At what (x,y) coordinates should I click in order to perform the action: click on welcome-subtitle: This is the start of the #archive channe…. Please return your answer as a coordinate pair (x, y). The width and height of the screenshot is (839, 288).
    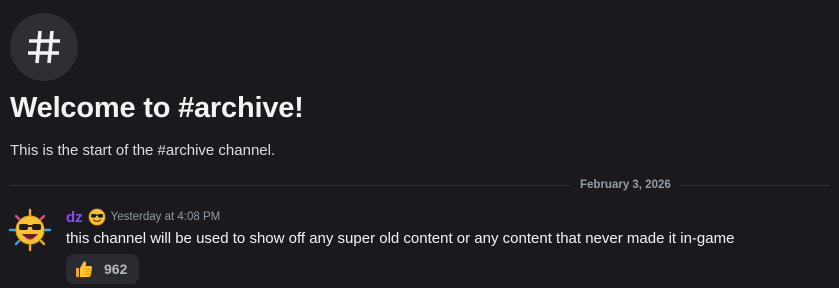
    Looking at the image, I should click on (143, 150).